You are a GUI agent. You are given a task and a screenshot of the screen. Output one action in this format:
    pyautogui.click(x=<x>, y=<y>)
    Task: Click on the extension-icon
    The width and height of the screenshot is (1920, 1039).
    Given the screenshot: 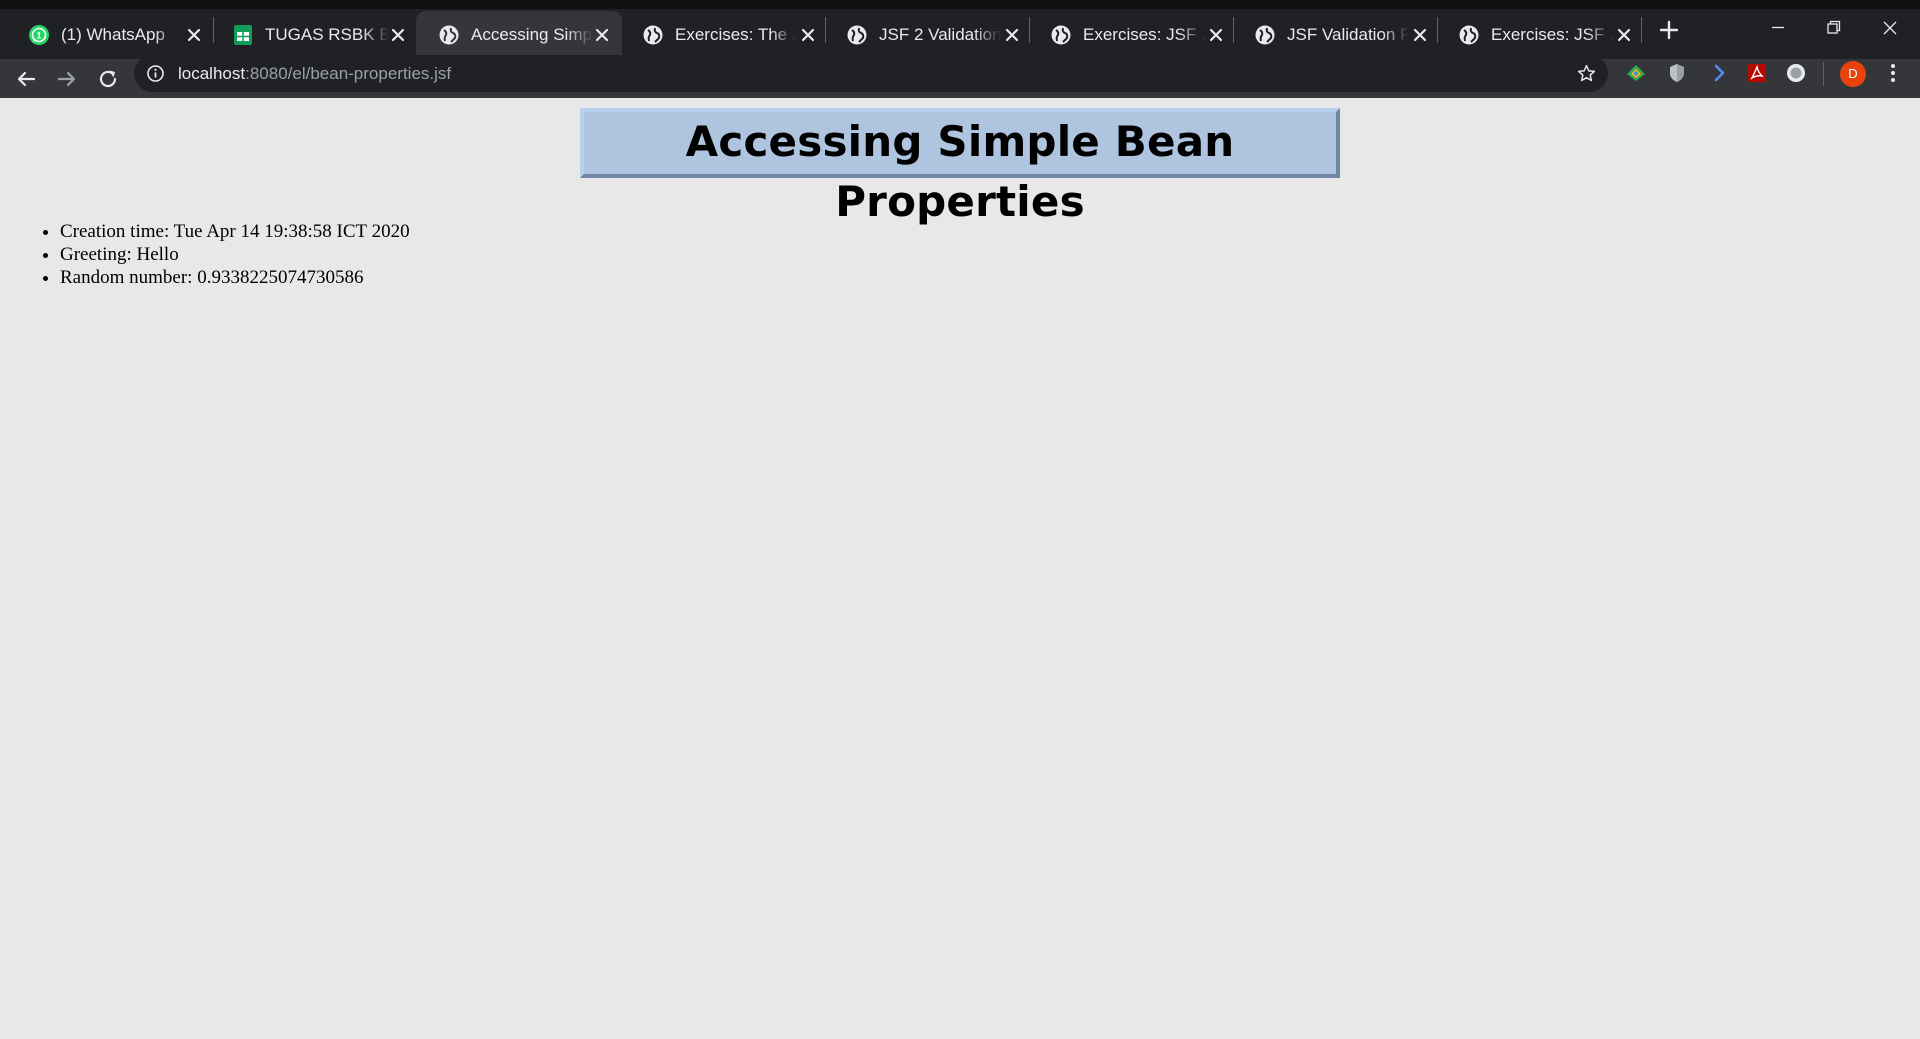 What is the action you would take?
    pyautogui.click(x=1636, y=73)
    